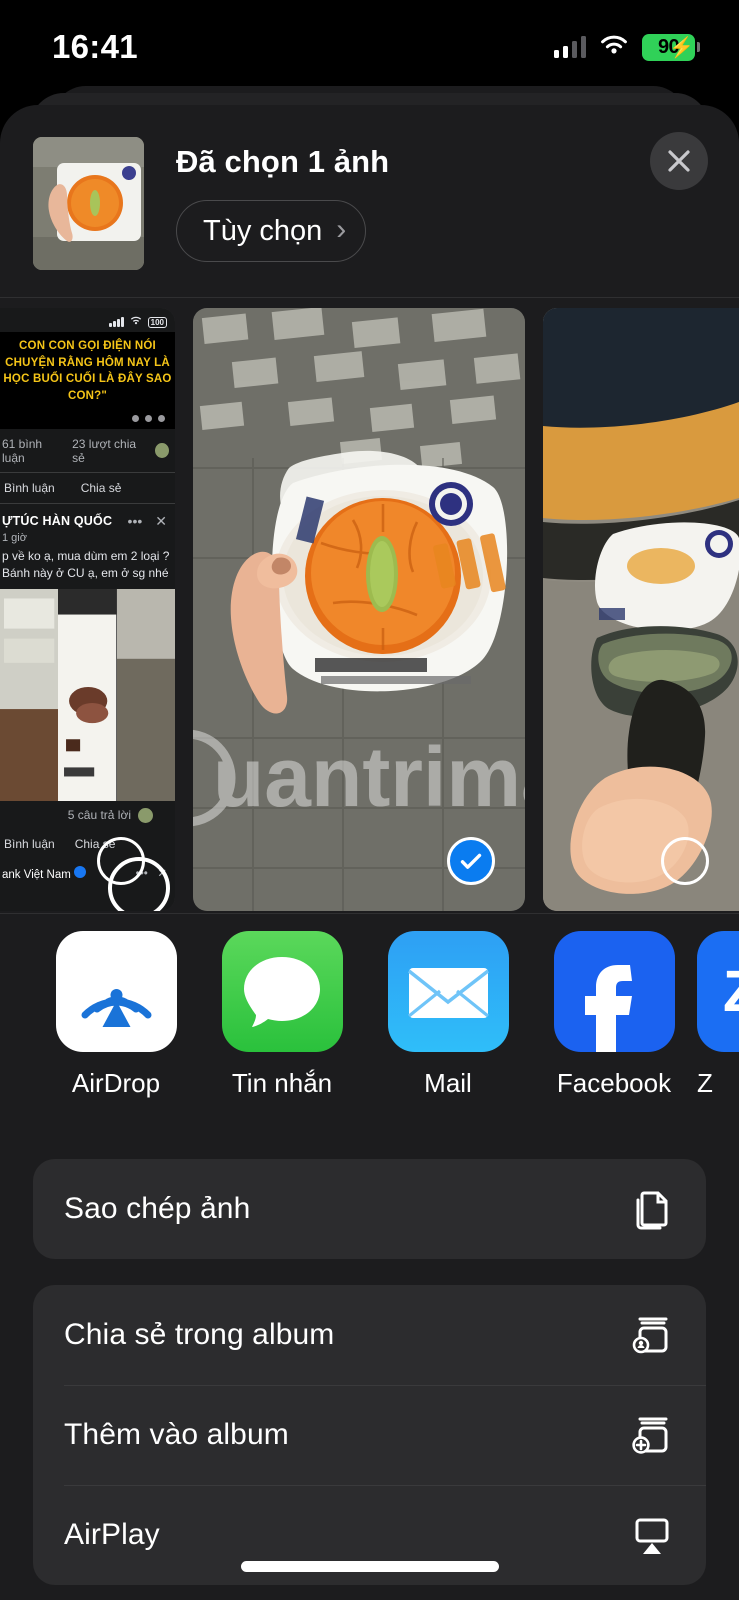 The image size is (739, 1600). I want to click on share-target-messages: Tin nhắn, so click(282, 1014).